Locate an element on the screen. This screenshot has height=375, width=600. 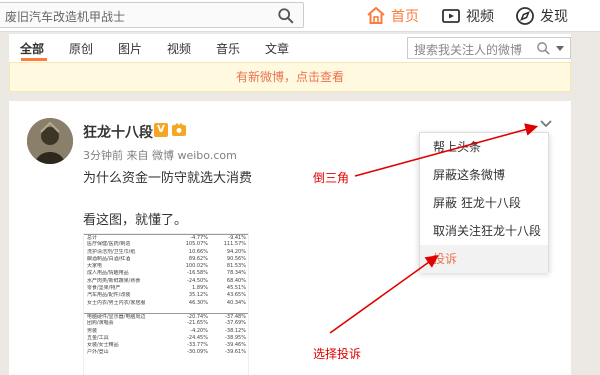
nav-home-label: 首页 is located at coordinates (405, 17).